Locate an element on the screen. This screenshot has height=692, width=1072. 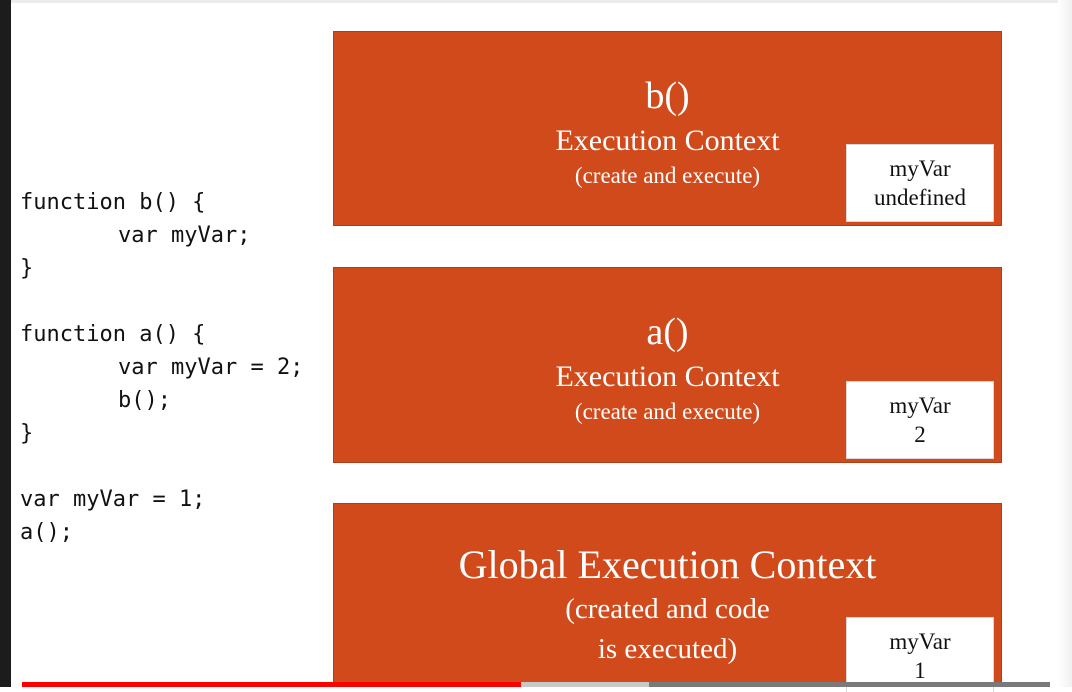
a-variable-box: myVar 2 is located at coordinates (920, 420).